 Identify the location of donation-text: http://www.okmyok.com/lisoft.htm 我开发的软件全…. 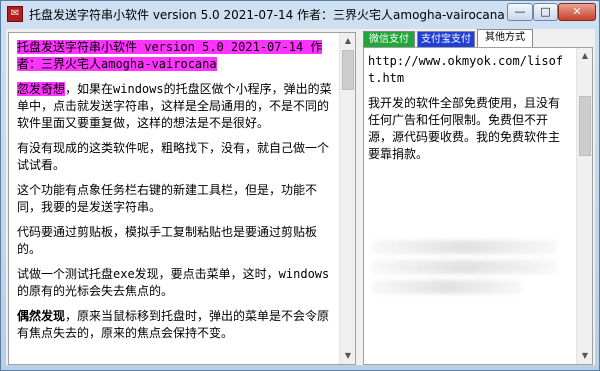
(468, 112).